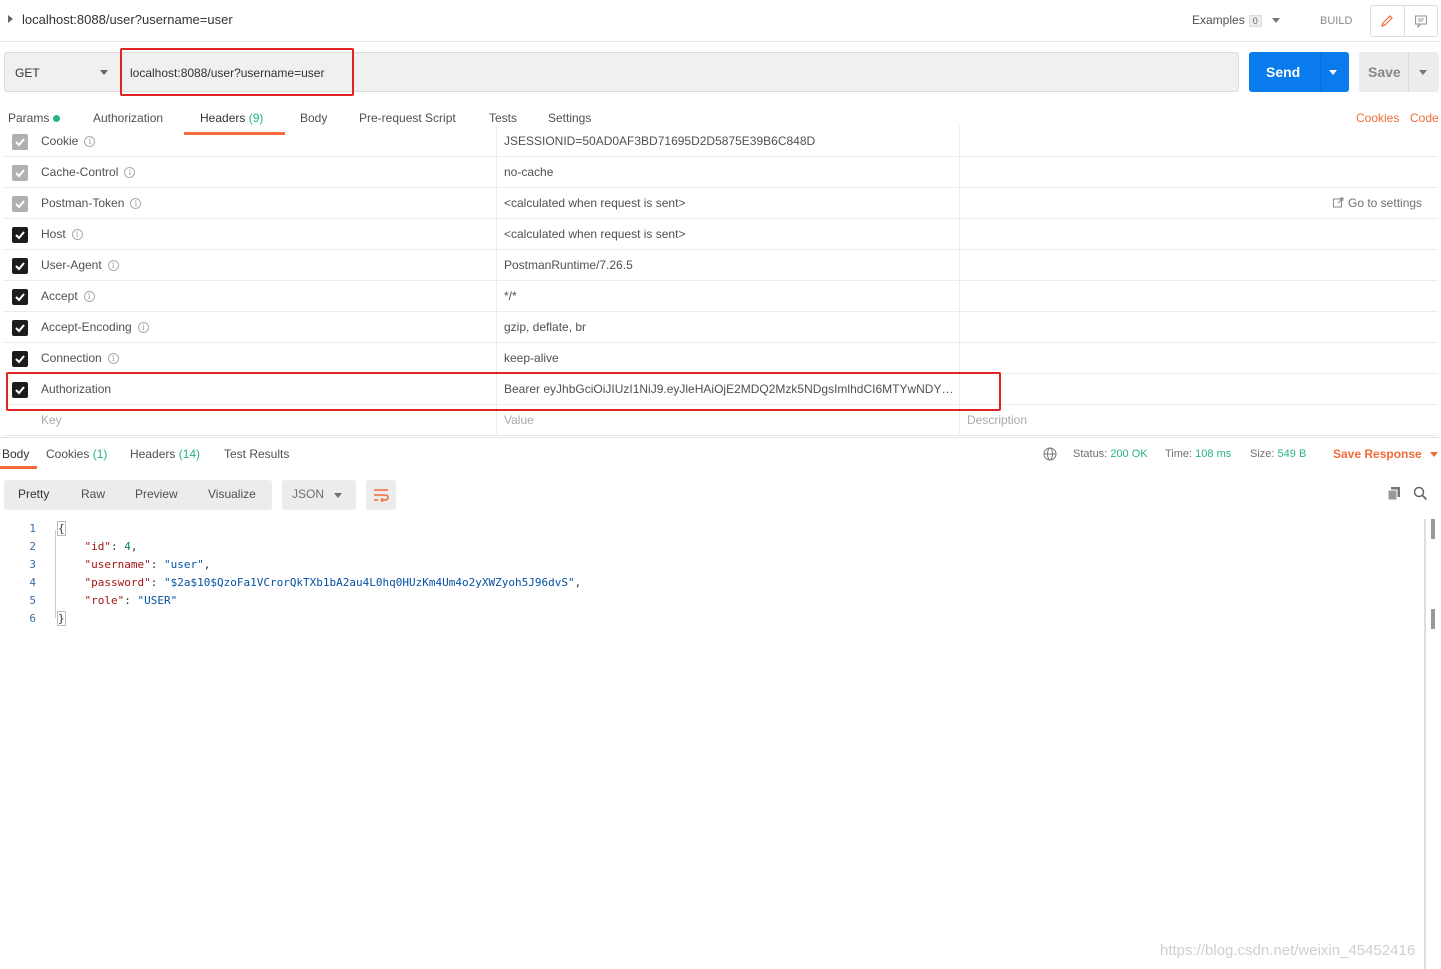 This screenshot has width=1441, height=969. I want to click on method-select: GET, so click(63, 72).